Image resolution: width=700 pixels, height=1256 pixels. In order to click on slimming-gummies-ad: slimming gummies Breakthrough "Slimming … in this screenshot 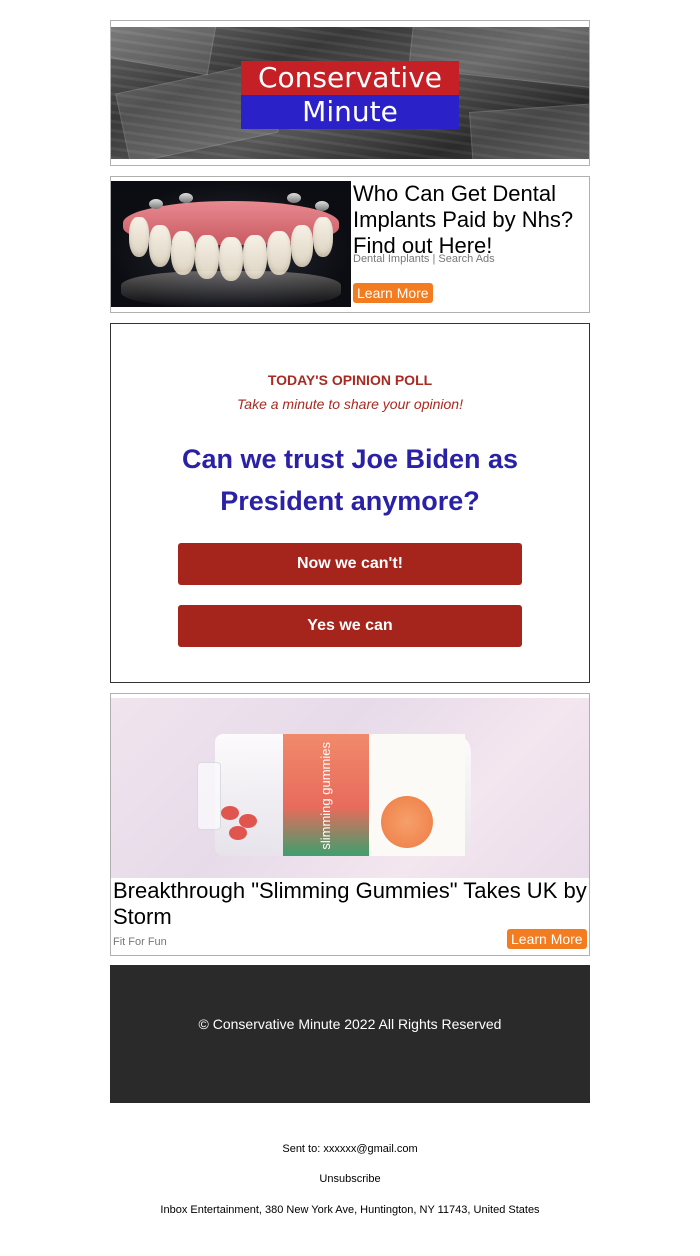, I will do `click(350, 824)`.